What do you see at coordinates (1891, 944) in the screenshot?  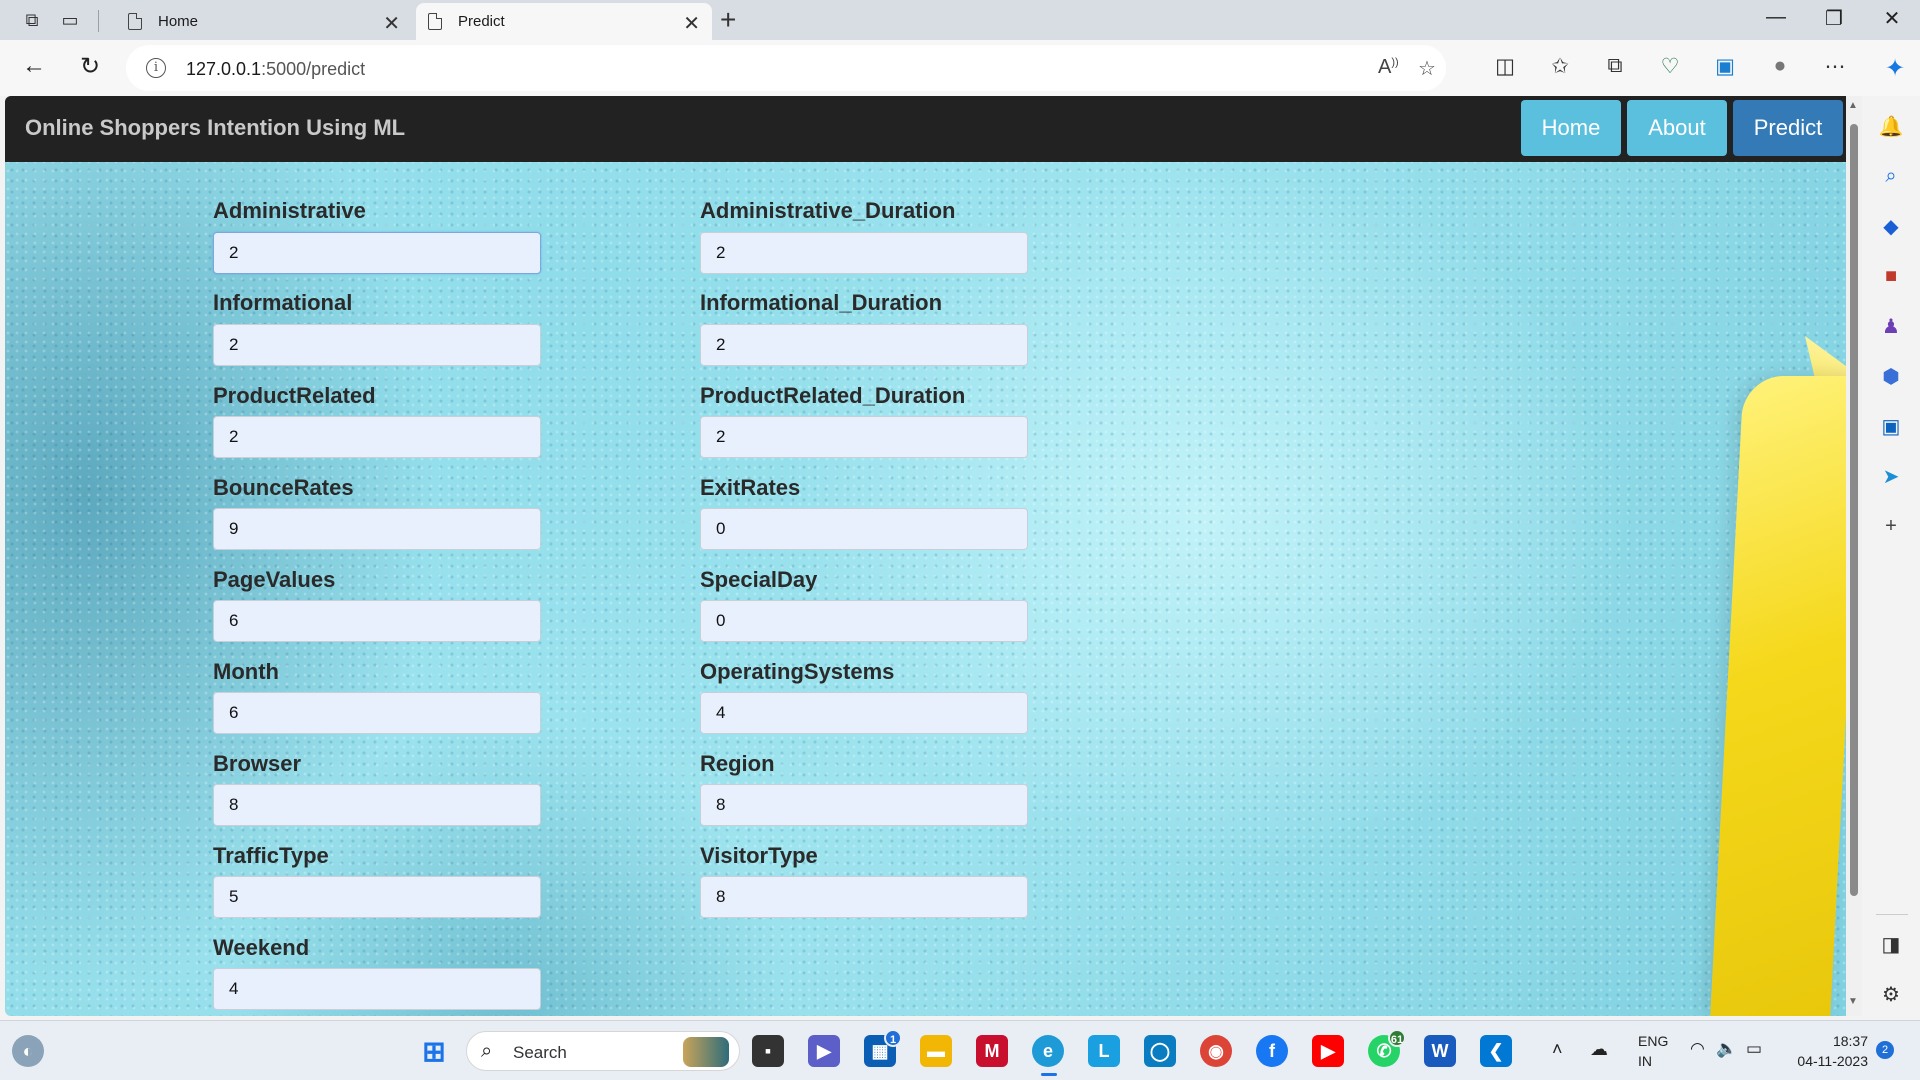 I see `hide-sidebar-icon: ◨` at bounding box center [1891, 944].